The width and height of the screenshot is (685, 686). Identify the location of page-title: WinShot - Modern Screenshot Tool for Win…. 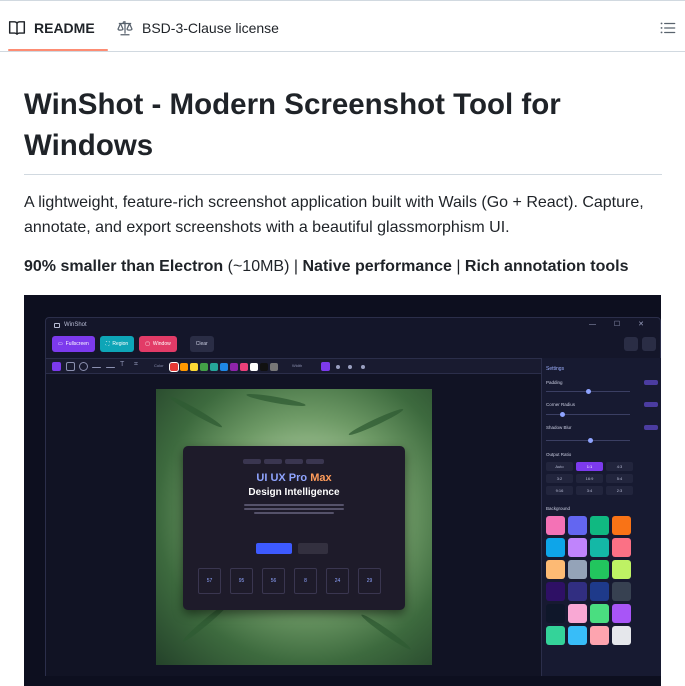
(292, 125).